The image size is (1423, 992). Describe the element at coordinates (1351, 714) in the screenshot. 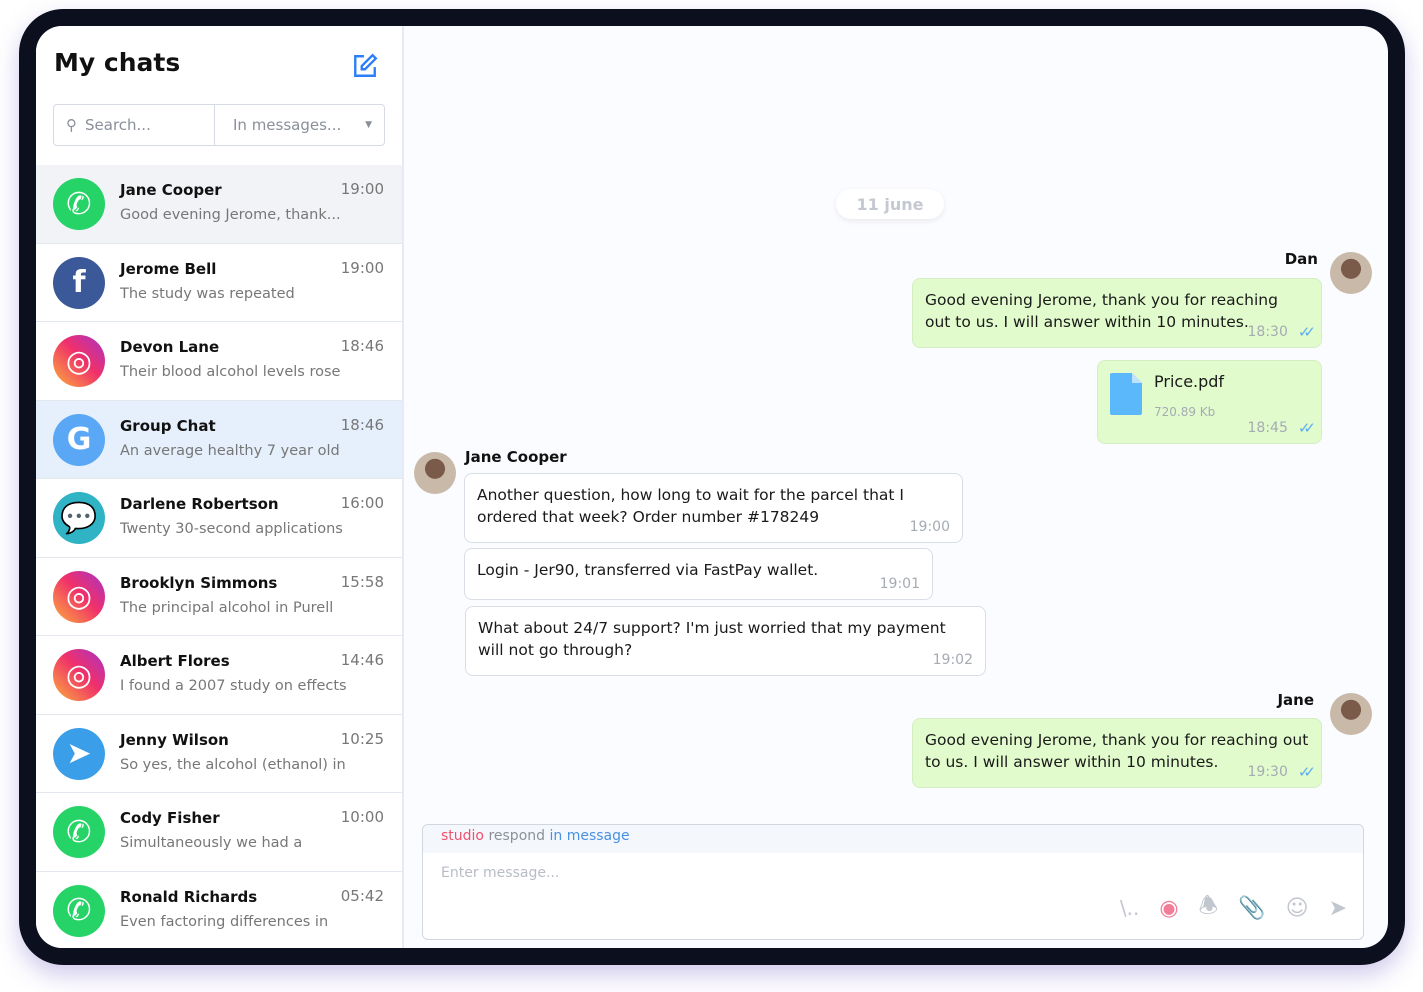

I see `avatar-jane` at that location.